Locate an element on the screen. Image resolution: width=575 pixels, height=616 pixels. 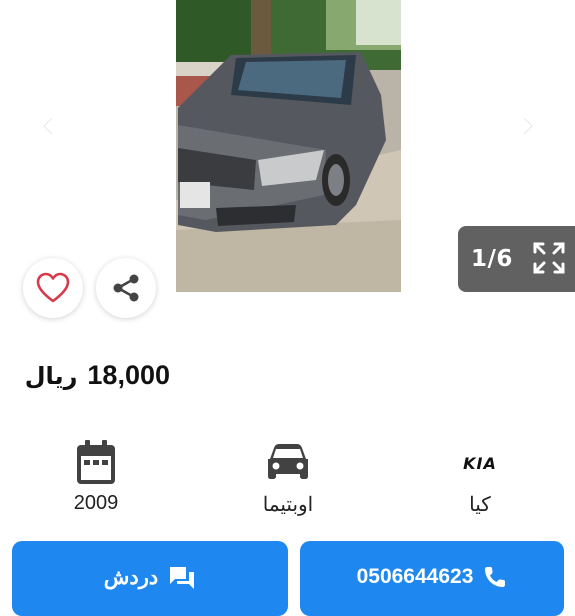
calendar-icon is located at coordinates (96, 462).